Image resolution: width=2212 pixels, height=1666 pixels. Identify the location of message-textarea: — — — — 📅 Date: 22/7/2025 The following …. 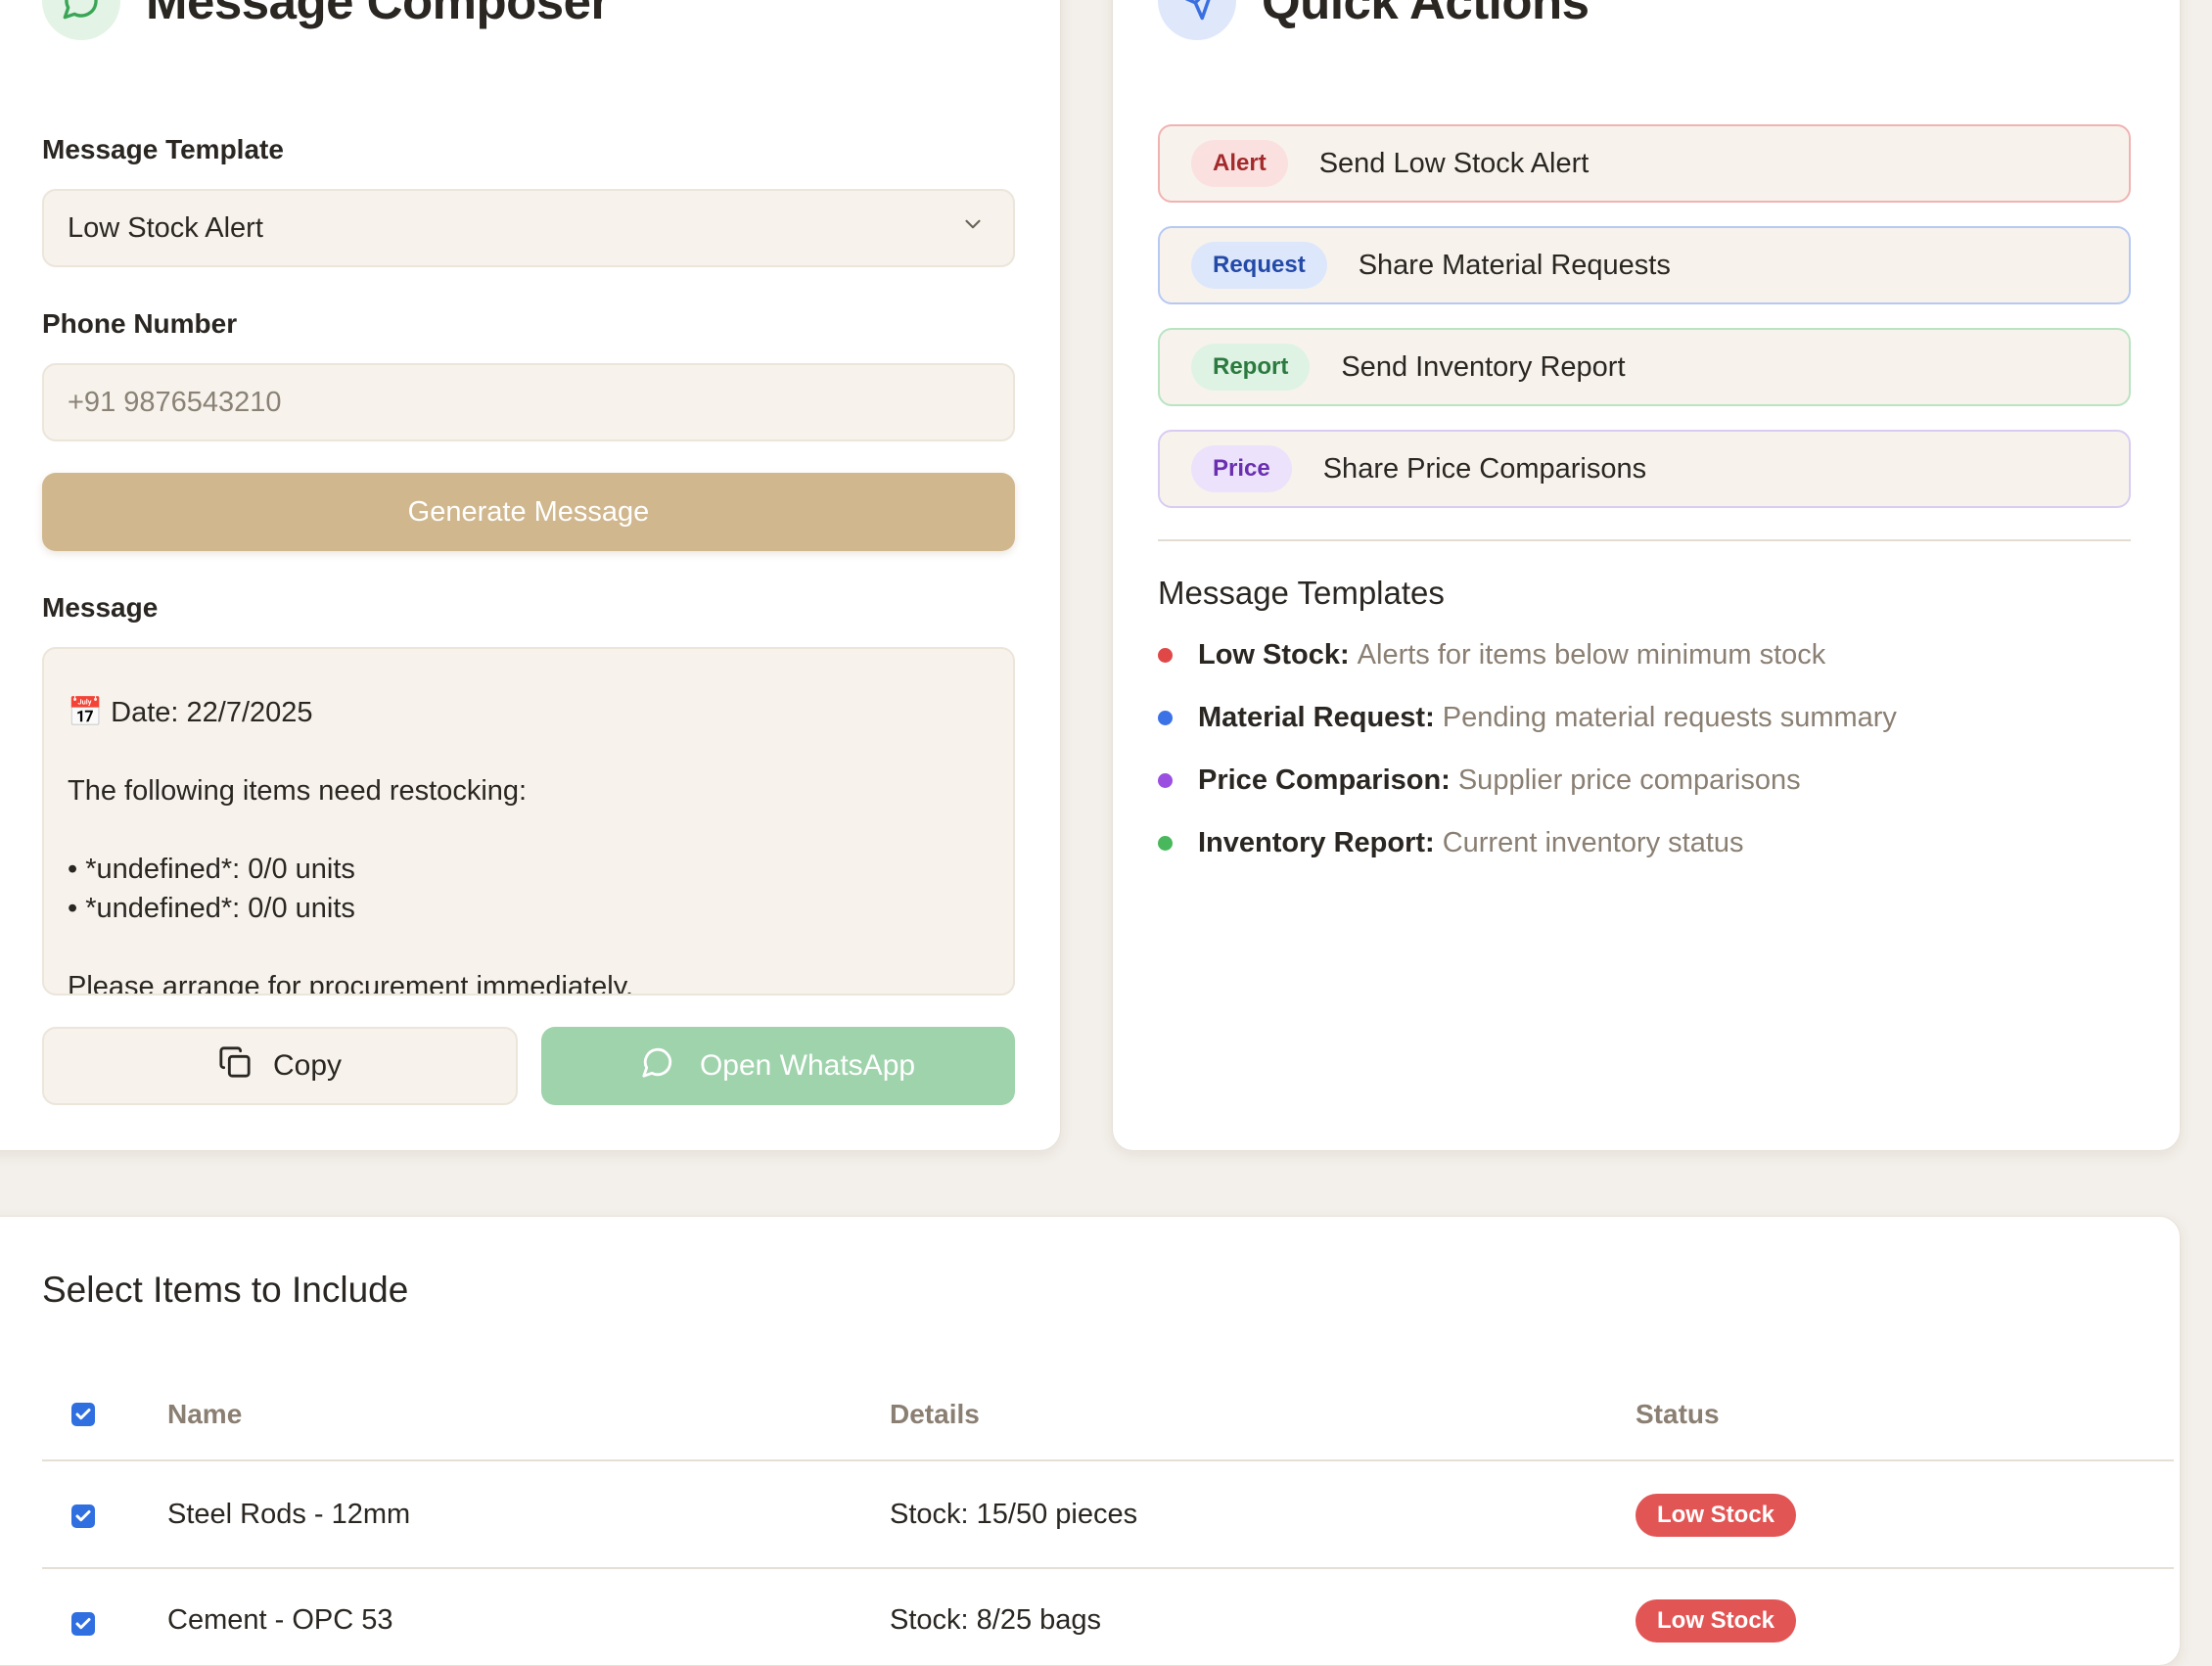
(528, 821).